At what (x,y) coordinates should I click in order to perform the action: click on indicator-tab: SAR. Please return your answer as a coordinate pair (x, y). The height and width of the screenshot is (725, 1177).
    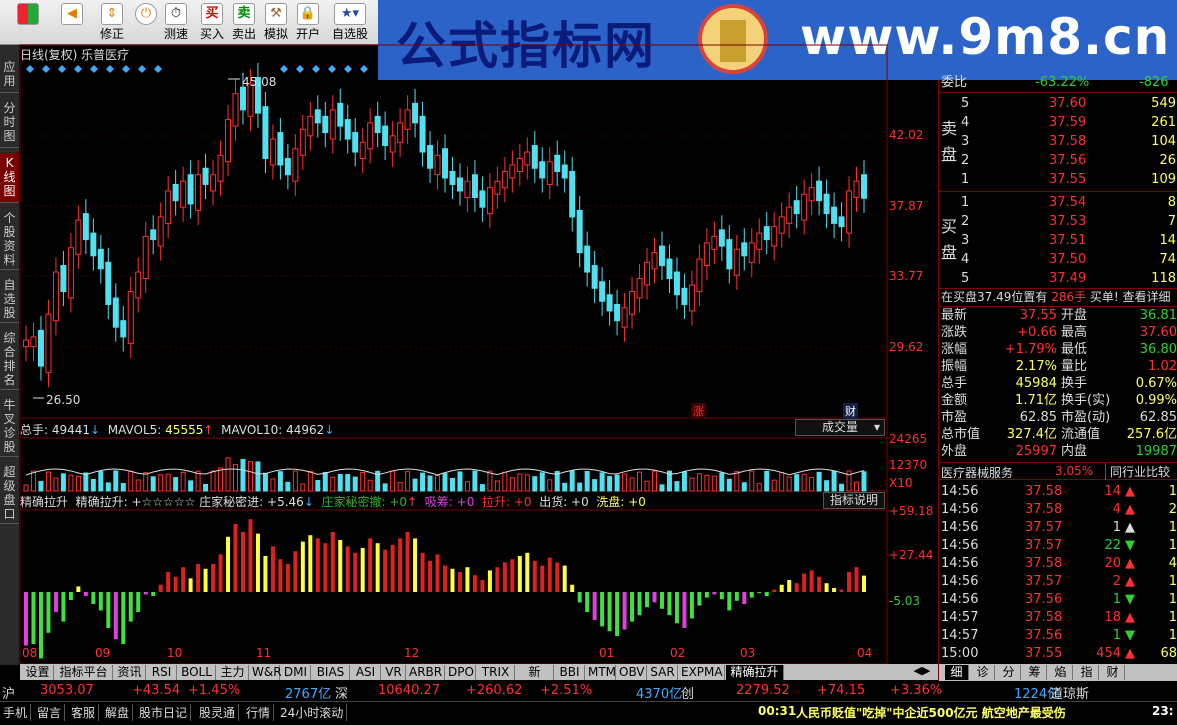
    Looking at the image, I should click on (663, 672).